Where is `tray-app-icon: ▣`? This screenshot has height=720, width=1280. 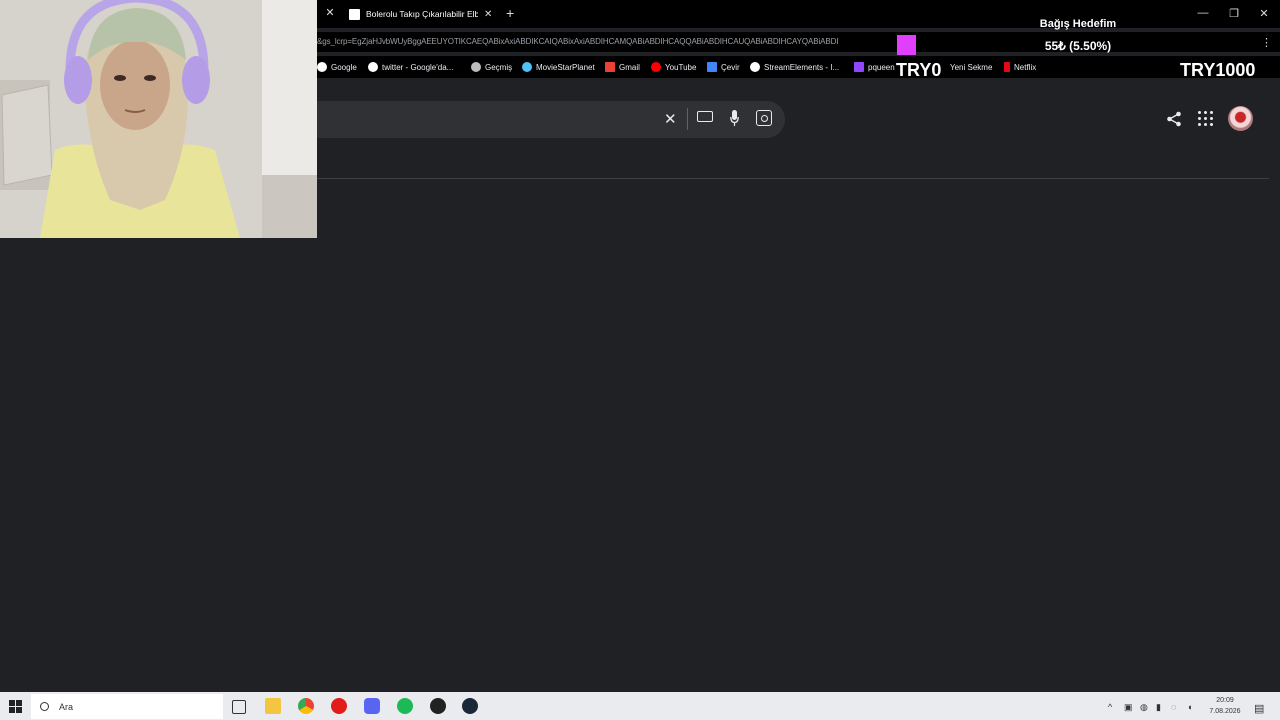
tray-app-icon: ▣ is located at coordinates (1128, 707).